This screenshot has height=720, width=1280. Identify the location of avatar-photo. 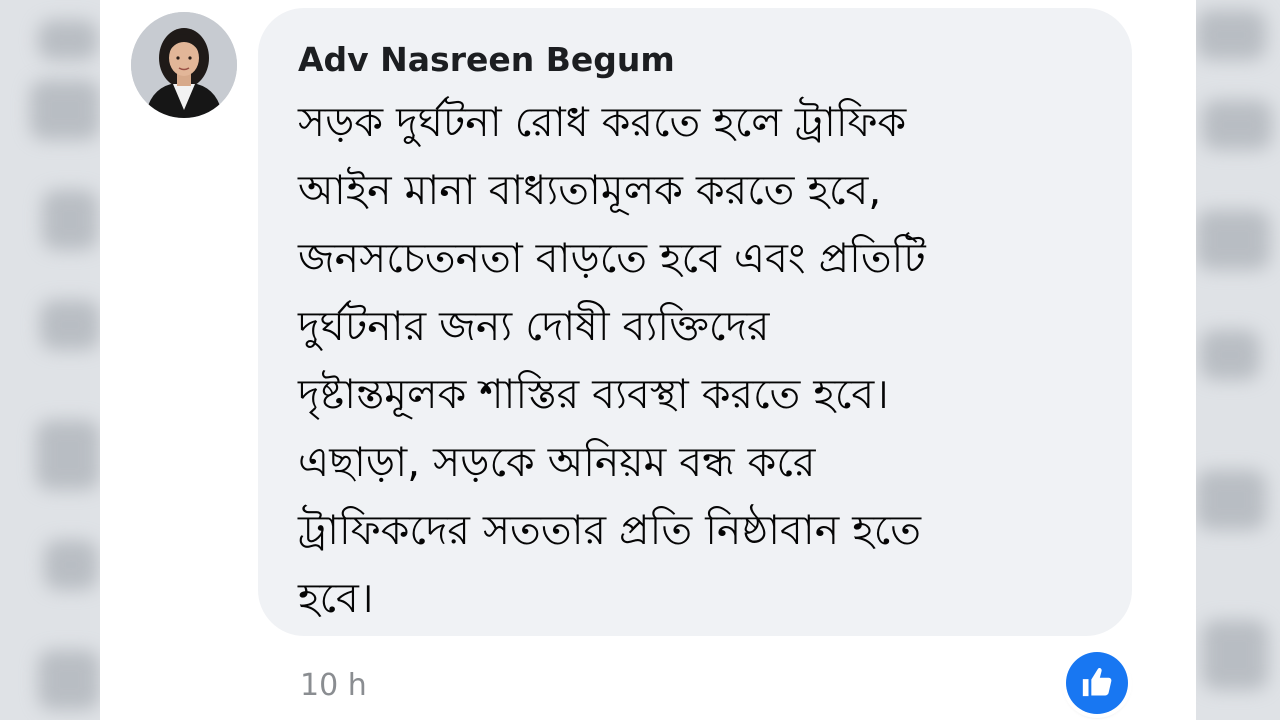
(184, 65).